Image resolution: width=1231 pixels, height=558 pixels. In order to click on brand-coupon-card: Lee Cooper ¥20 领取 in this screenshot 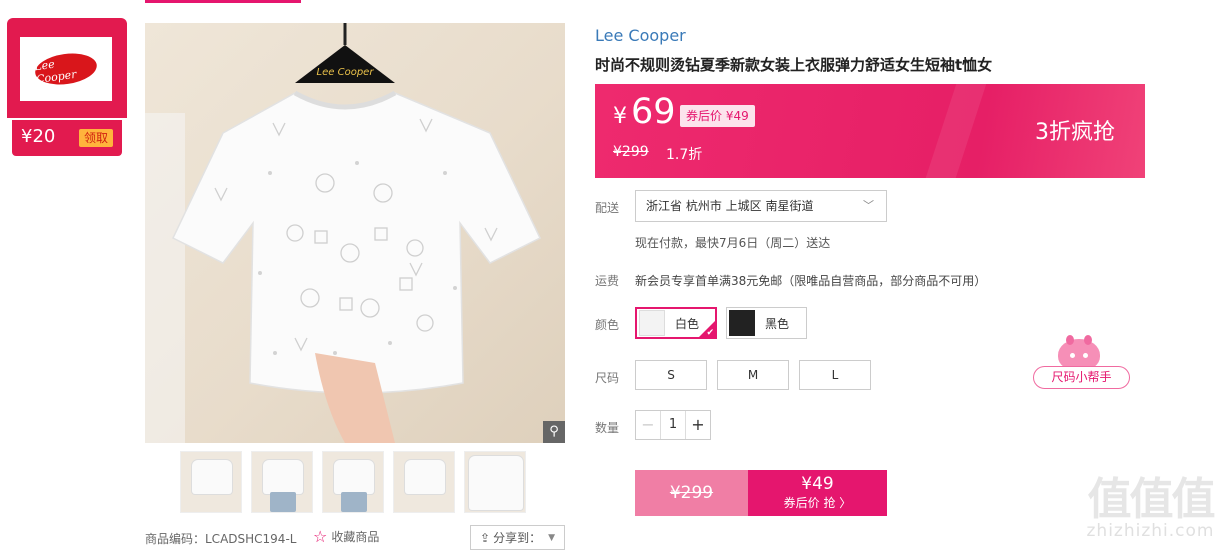, I will do `click(67, 87)`.